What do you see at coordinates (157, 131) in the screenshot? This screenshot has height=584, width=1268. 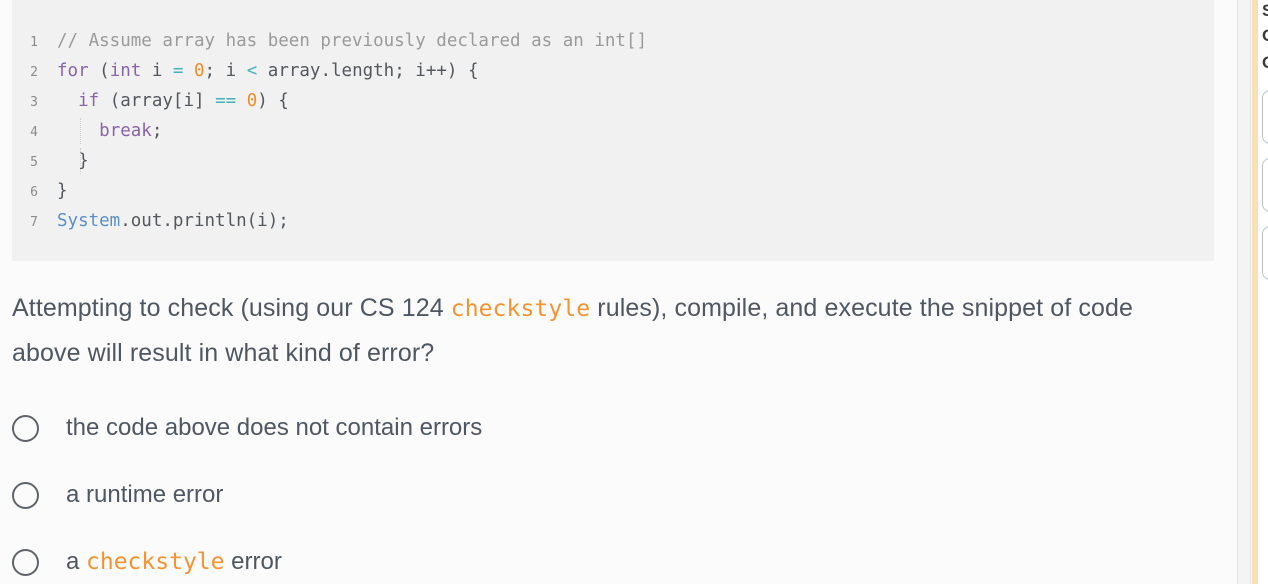 I see `code-token-plain: ;` at bounding box center [157, 131].